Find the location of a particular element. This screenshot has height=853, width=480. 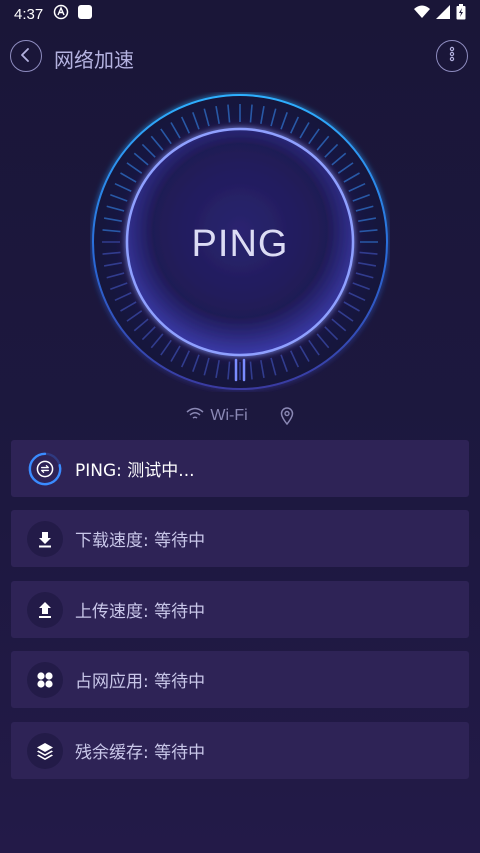

more-vertical-icon is located at coordinates (452, 56).